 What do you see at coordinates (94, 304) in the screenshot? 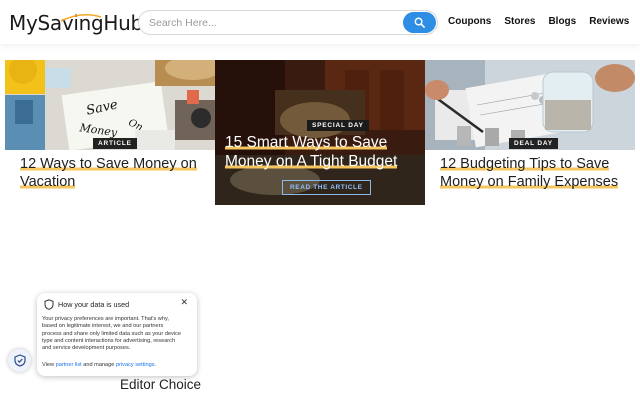
I see `privacy-title: How your data is used` at bounding box center [94, 304].